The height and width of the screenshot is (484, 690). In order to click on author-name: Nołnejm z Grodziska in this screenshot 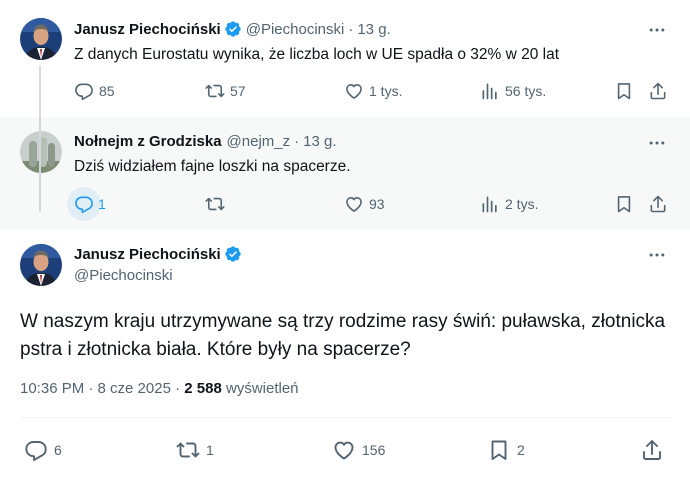, I will do `click(148, 141)`.